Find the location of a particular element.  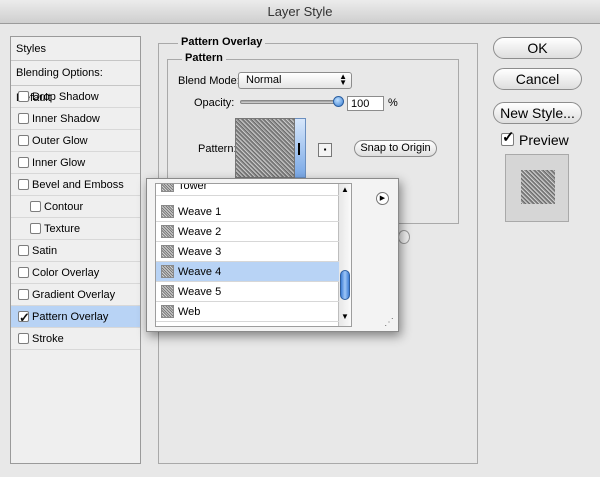

pattern-item-weave-5: Weave 5 is located at coordinates (247, 292).